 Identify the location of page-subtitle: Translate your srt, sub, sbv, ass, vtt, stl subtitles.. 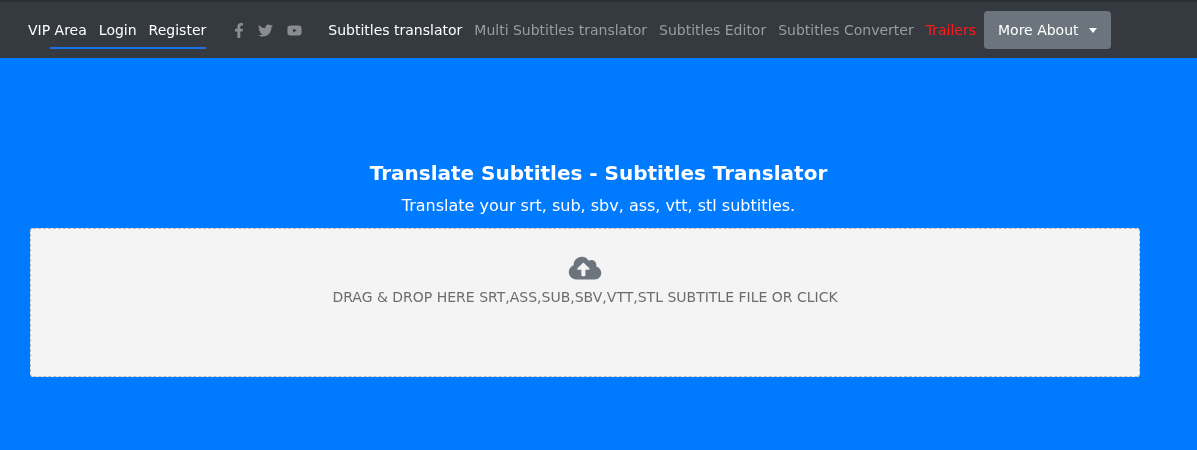
(598, 206).